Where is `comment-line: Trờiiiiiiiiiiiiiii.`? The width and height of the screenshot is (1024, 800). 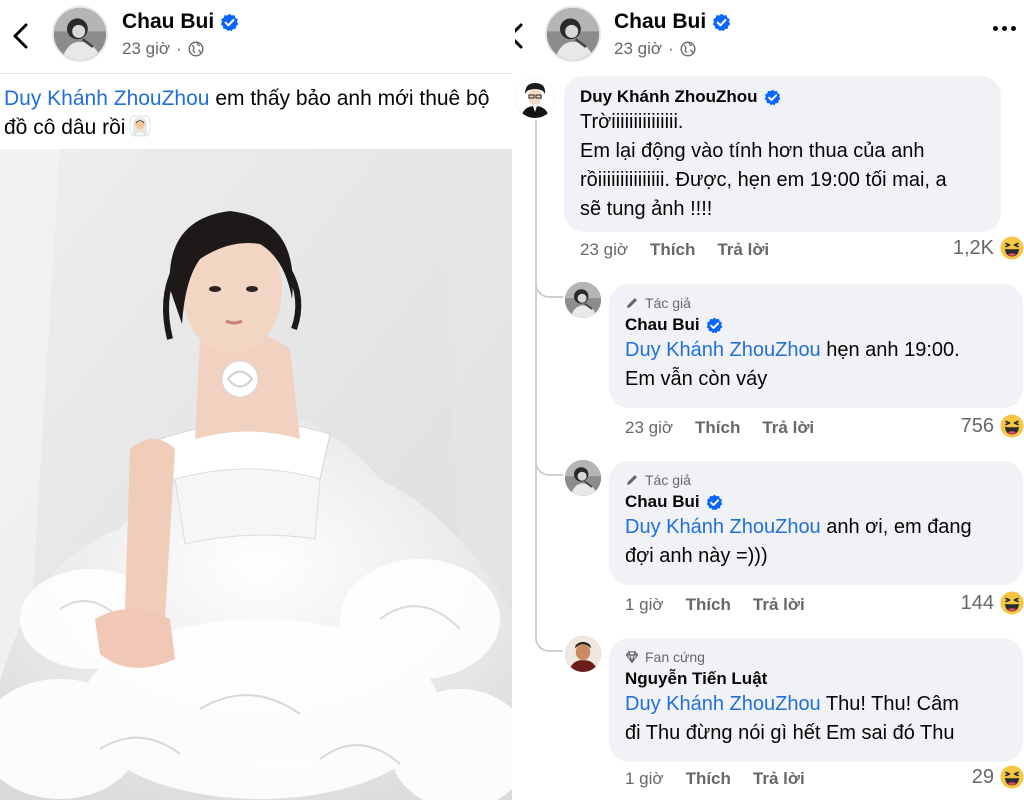
comment-line: Trờiiiiiiiiiiiiiii. is located at coordinates (632, 122).